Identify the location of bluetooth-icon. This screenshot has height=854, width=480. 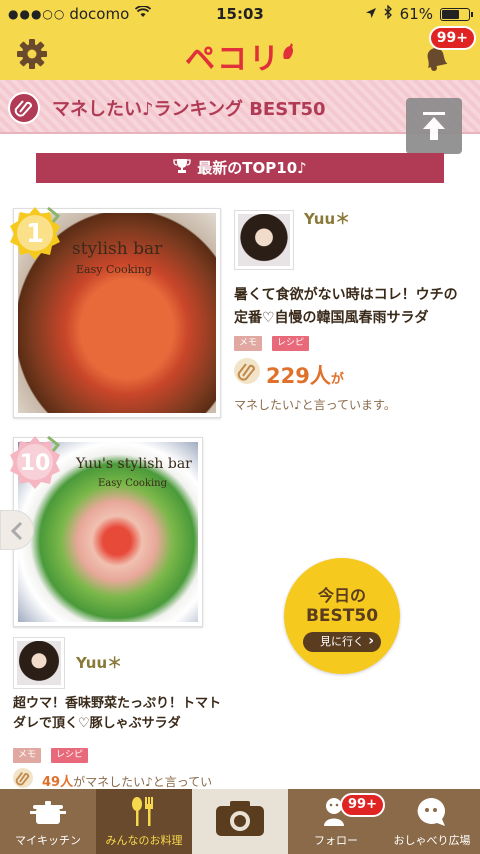
(388, 13).